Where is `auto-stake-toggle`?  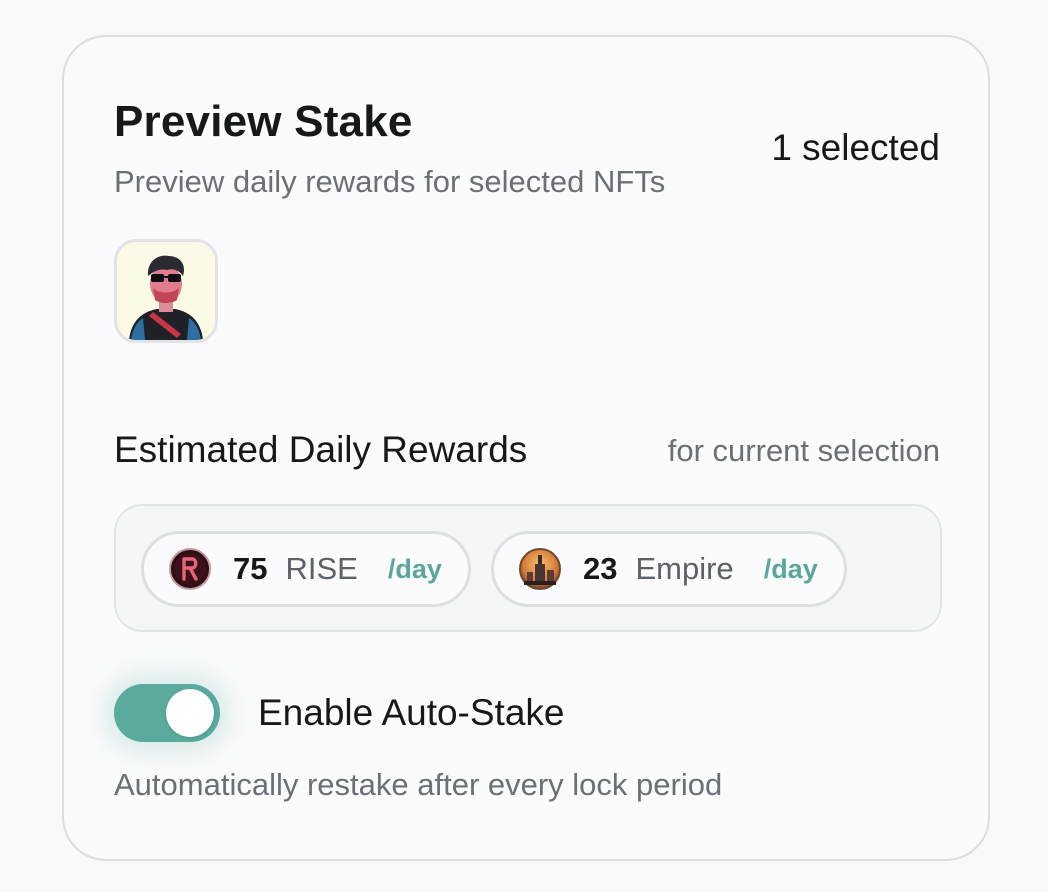 auto-stake-toggle is located at coordinates (167, 713).